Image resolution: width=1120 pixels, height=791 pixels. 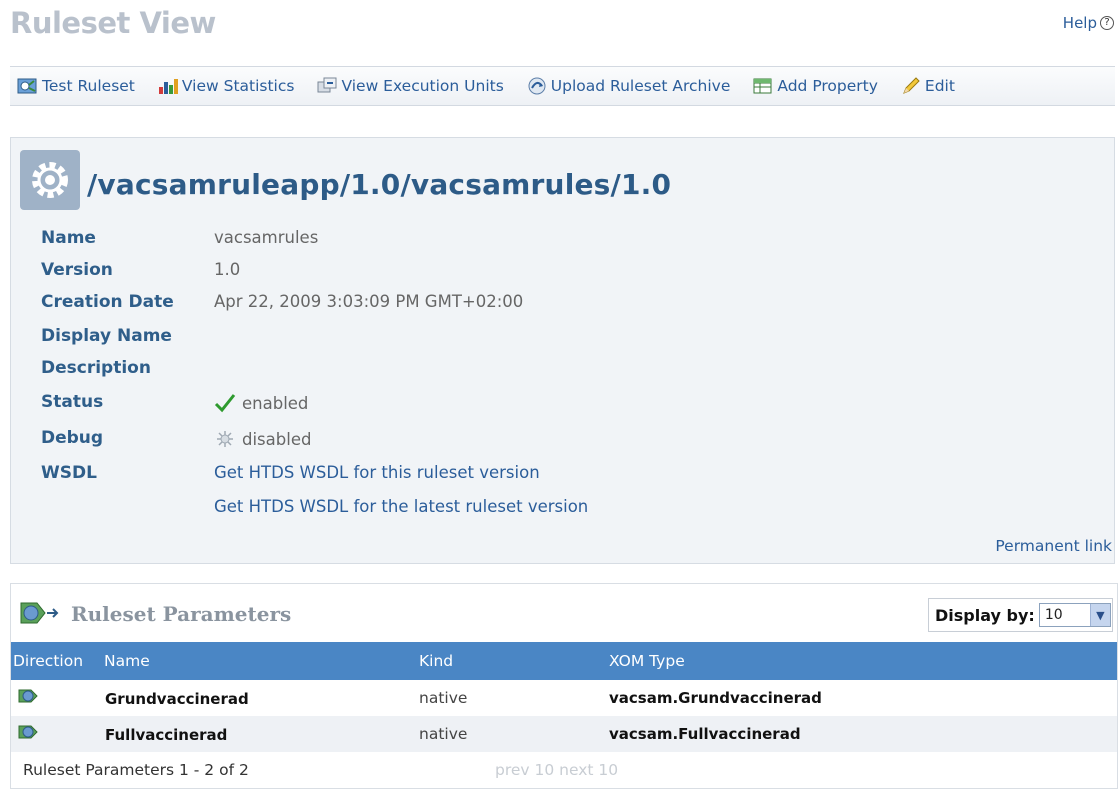 What do you see at coordinates (436, 661) in the screenshot?
I see `column-kind: Kind` at bounding box center [436, 661].